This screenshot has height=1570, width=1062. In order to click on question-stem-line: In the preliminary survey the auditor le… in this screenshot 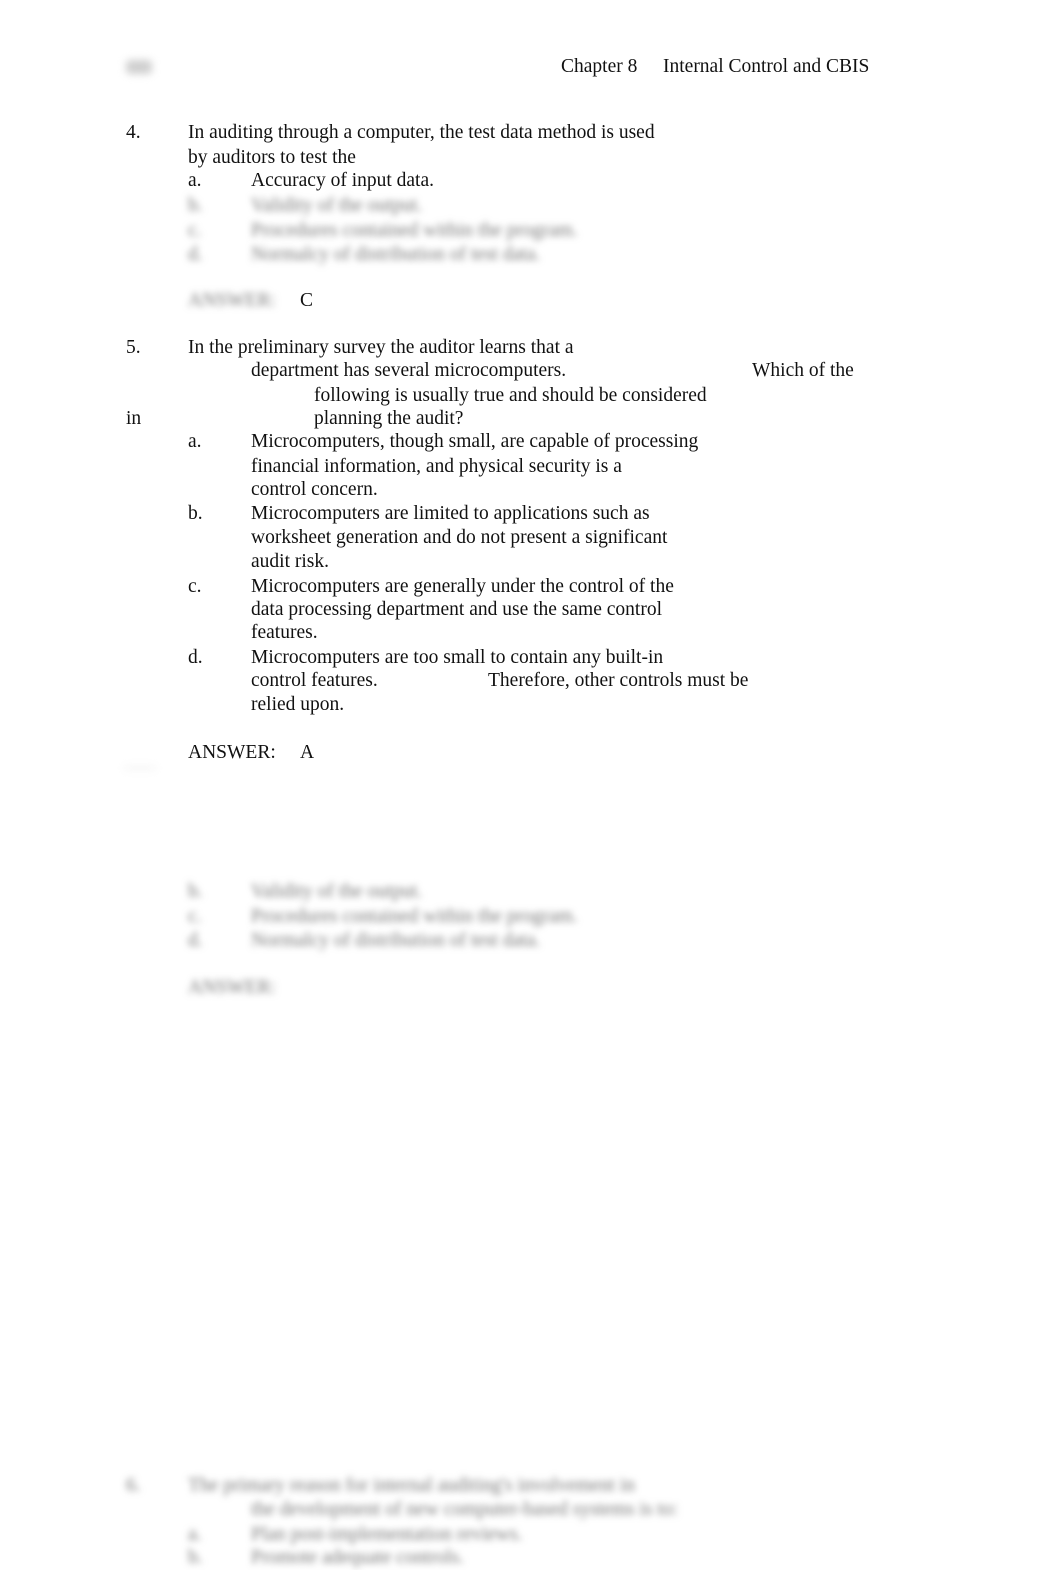, I will do `click(381, 347)`.